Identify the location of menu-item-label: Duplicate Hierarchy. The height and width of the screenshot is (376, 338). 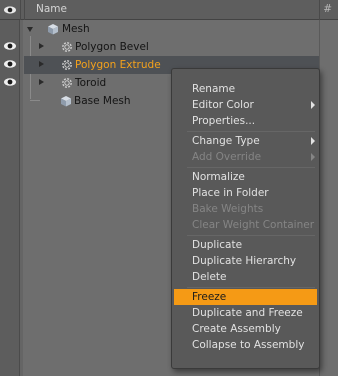
(244, 261).